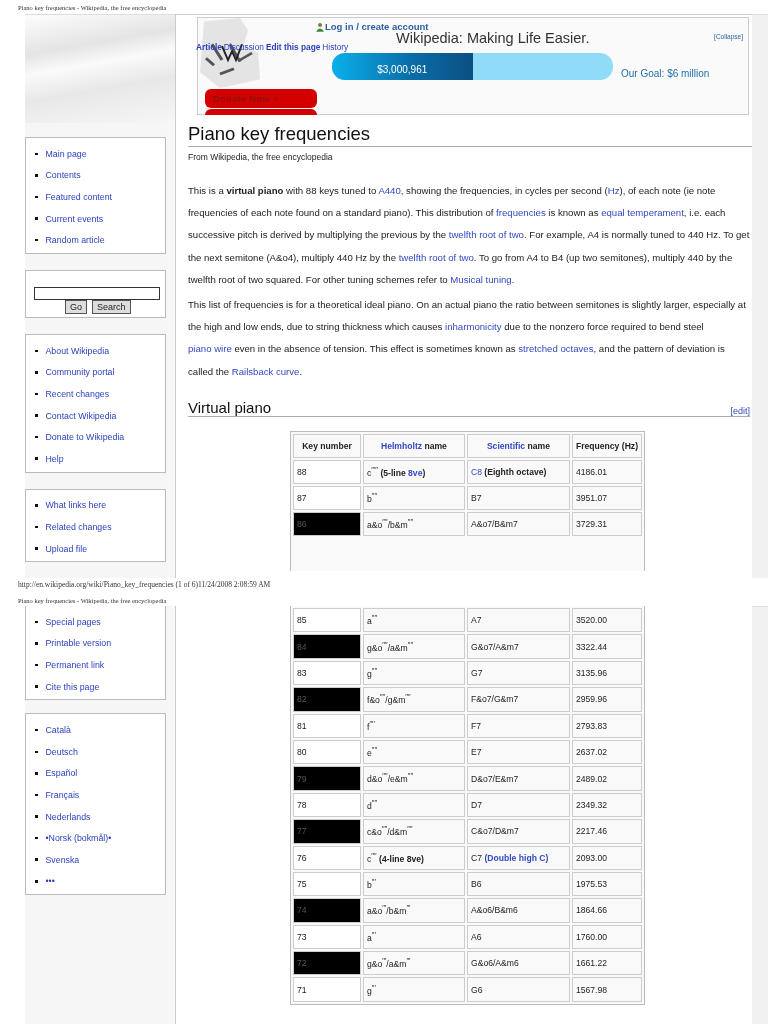 The image size is (768, 1024). Describe the element at coordinates (414, 857) in the screenshot. I see `table-cell: c$^{′′′′}$ (4-line 8ve)` at that location.